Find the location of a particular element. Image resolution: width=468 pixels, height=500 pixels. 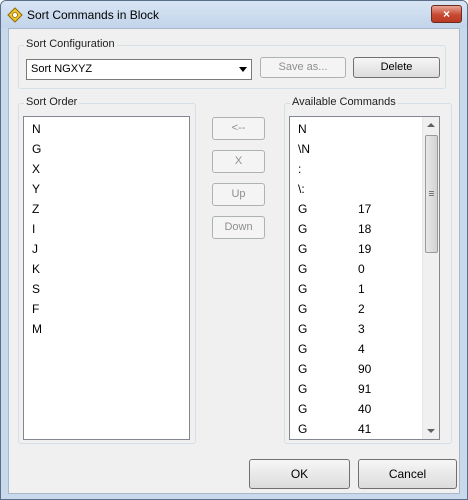

command-value: 90 is located at coordinates (365, 369).